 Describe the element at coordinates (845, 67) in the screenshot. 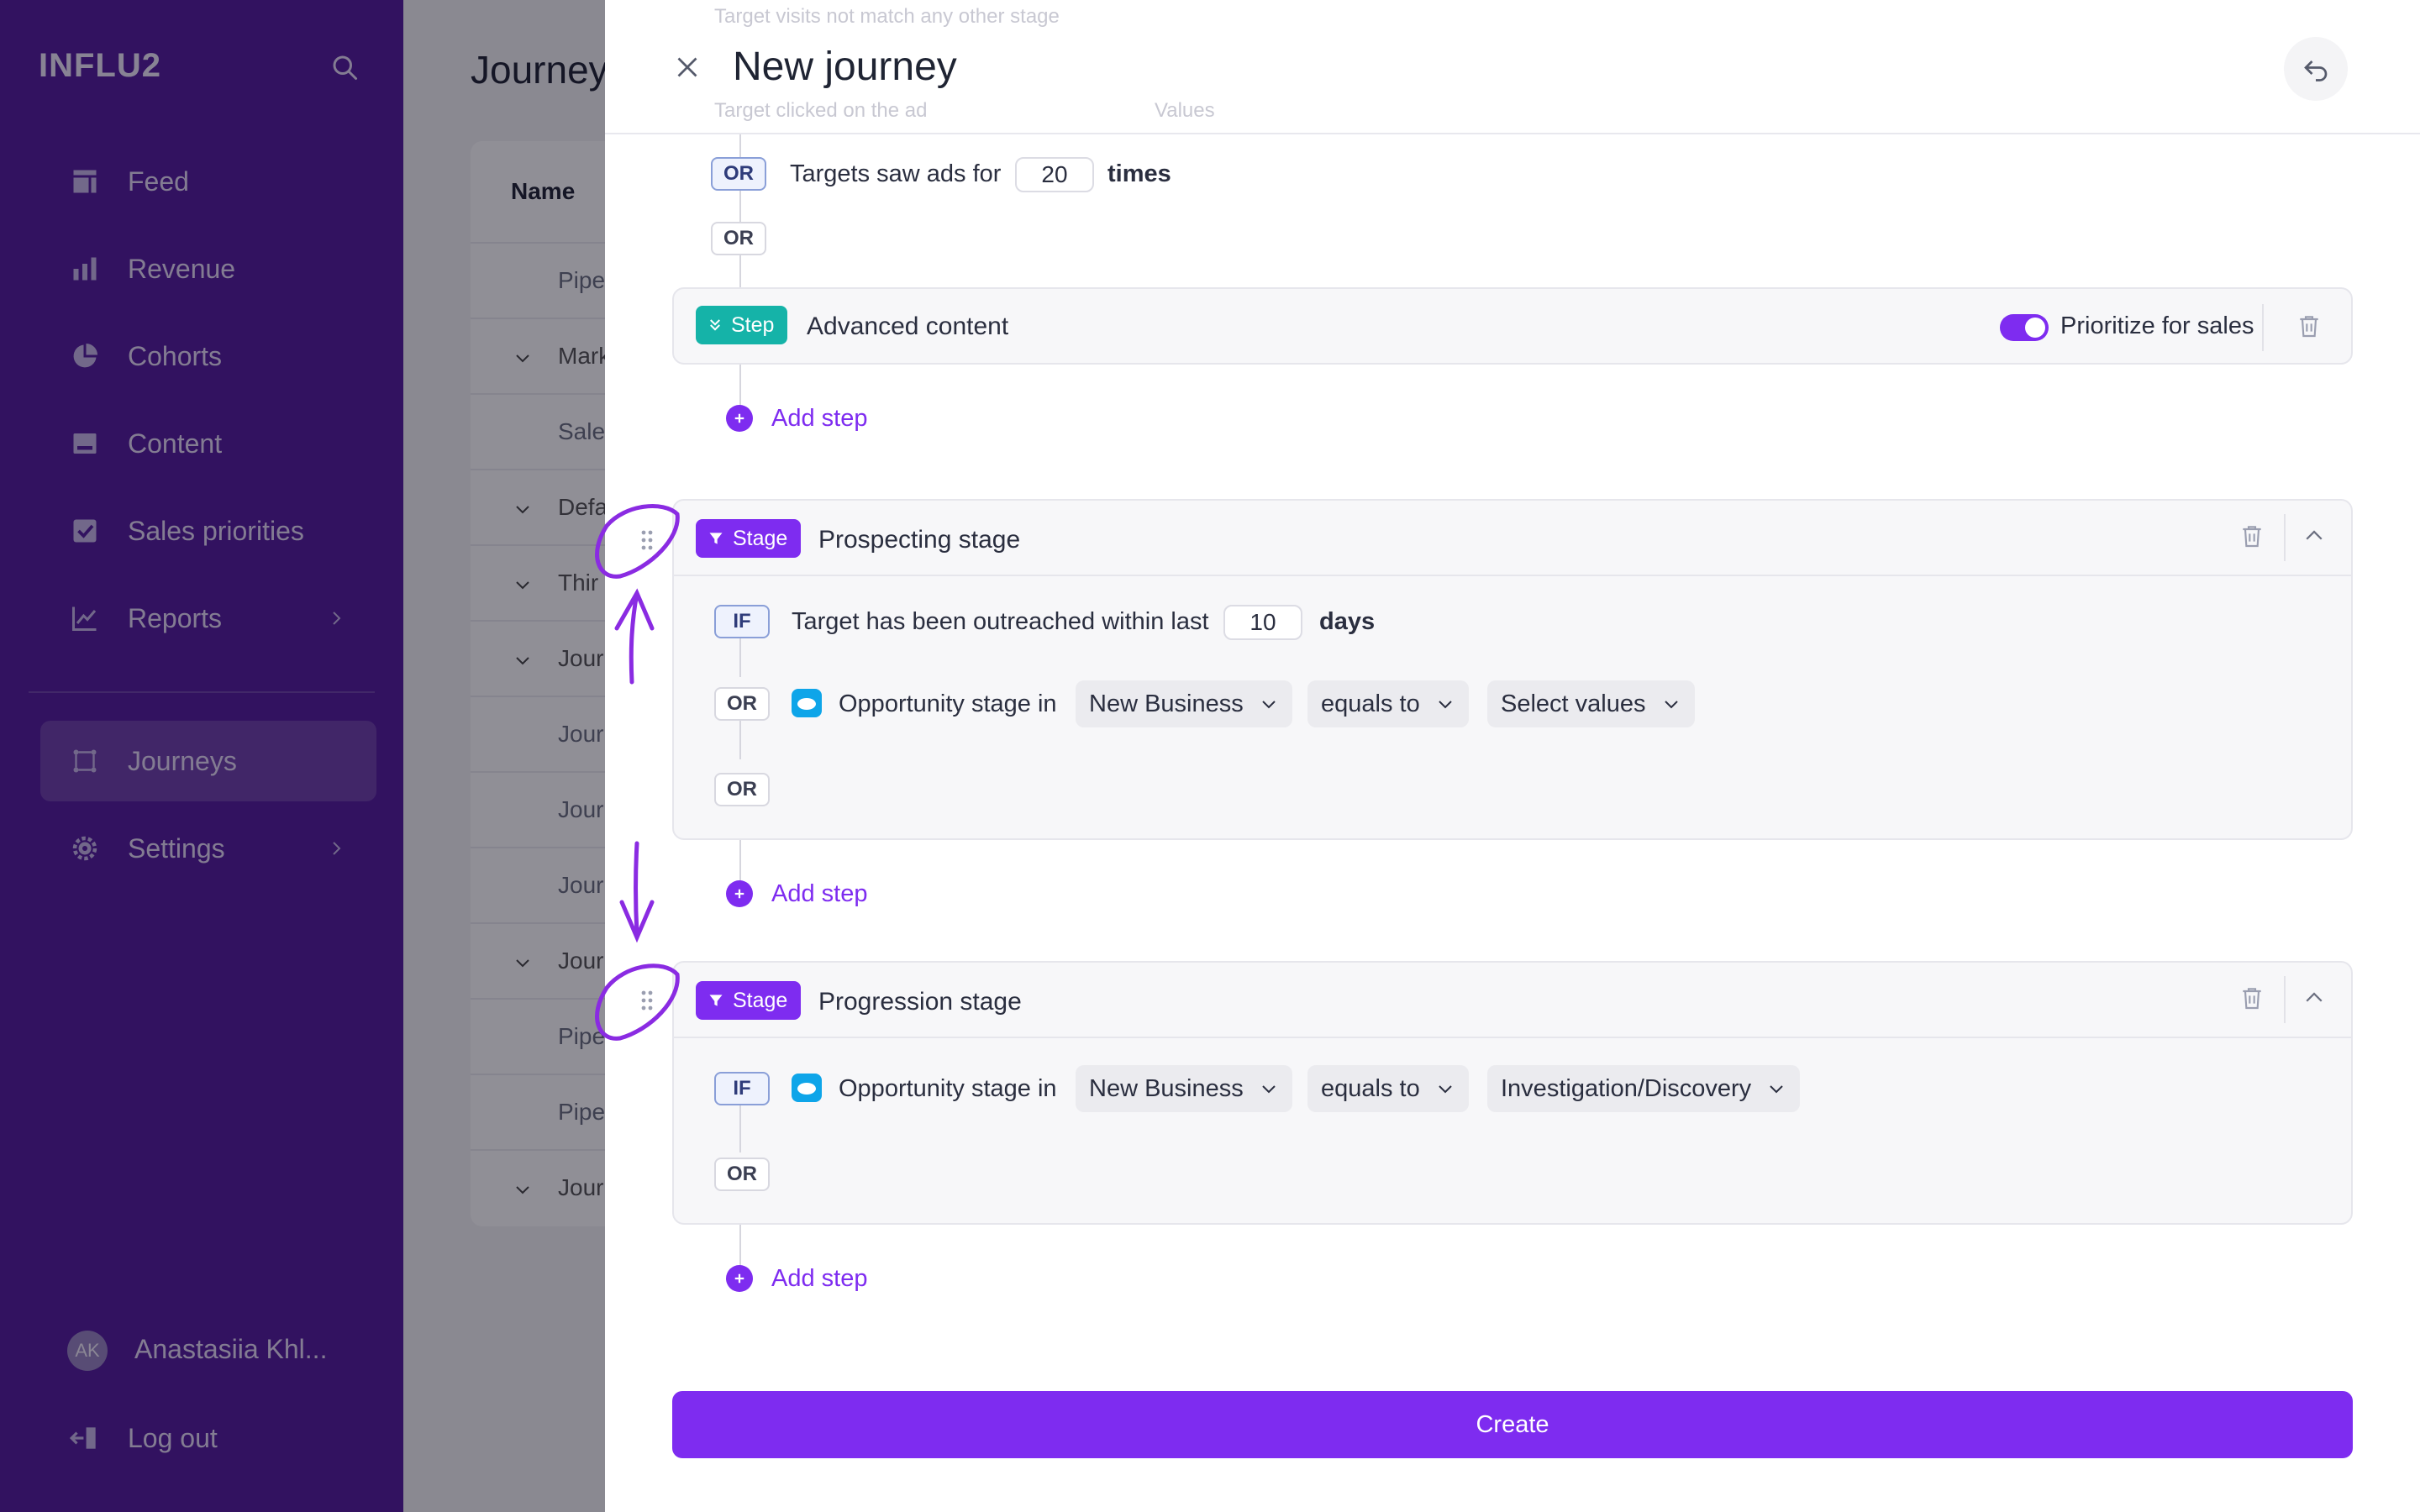

I see `modal-title: New journey` at that location.